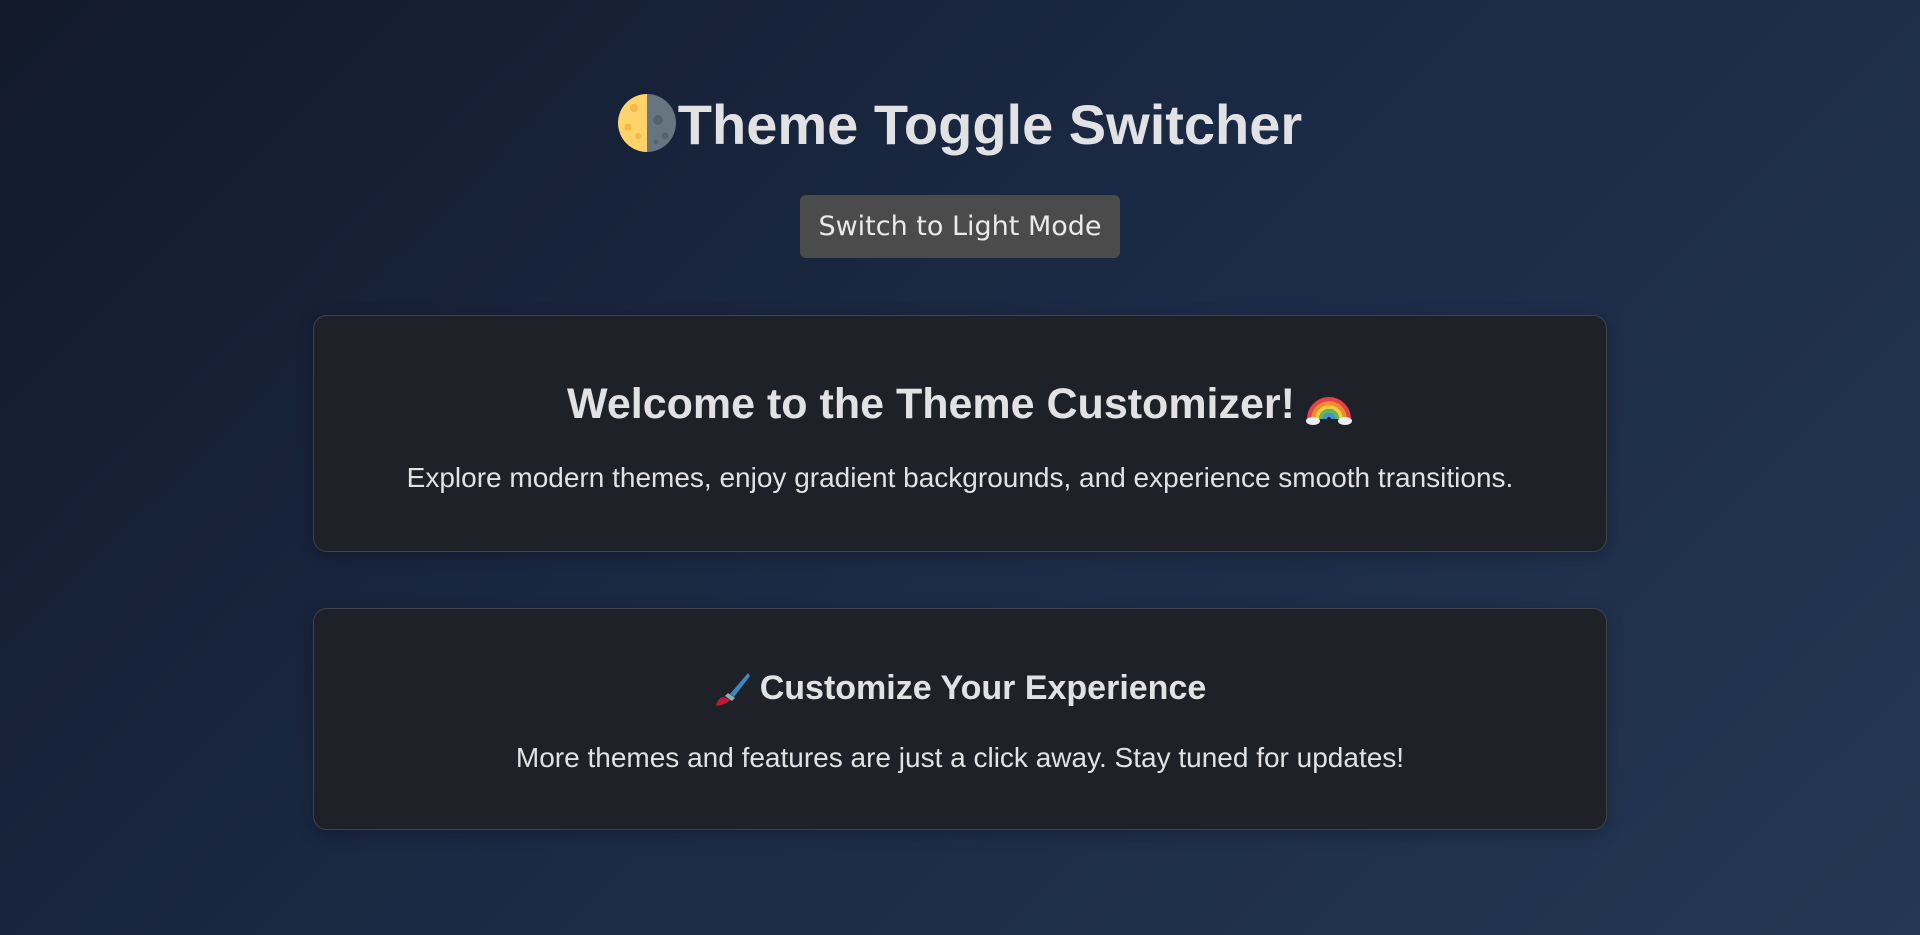  Describe the element at coordinates (1328, 410) in the screenshot. I see `rainbow-icon` at that location.